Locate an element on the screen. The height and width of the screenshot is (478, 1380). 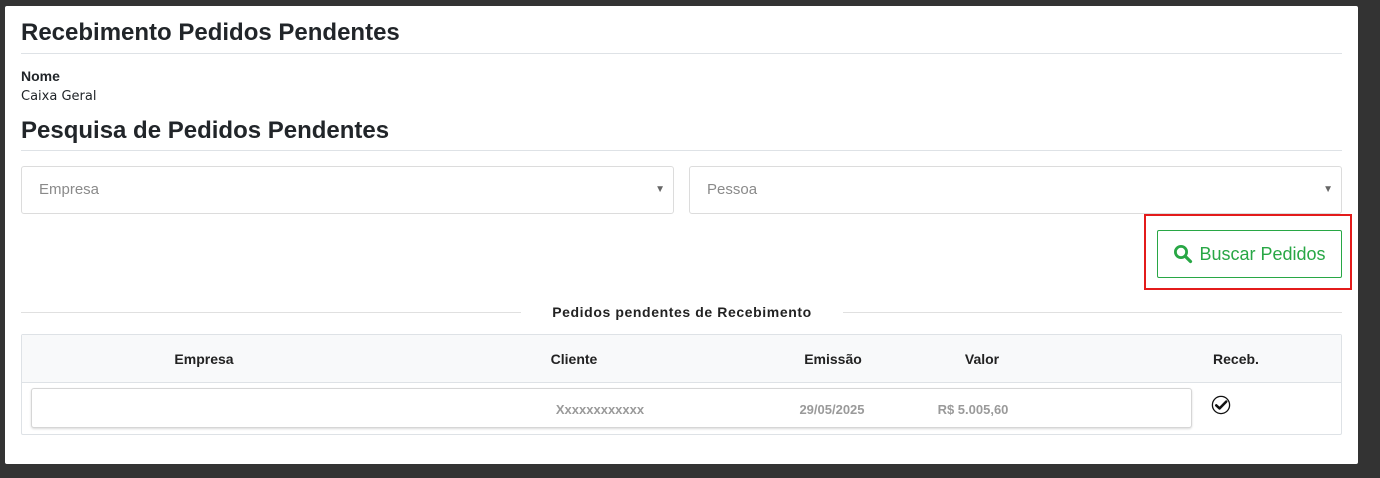
search-icon is located at coordinates (1183, 254).